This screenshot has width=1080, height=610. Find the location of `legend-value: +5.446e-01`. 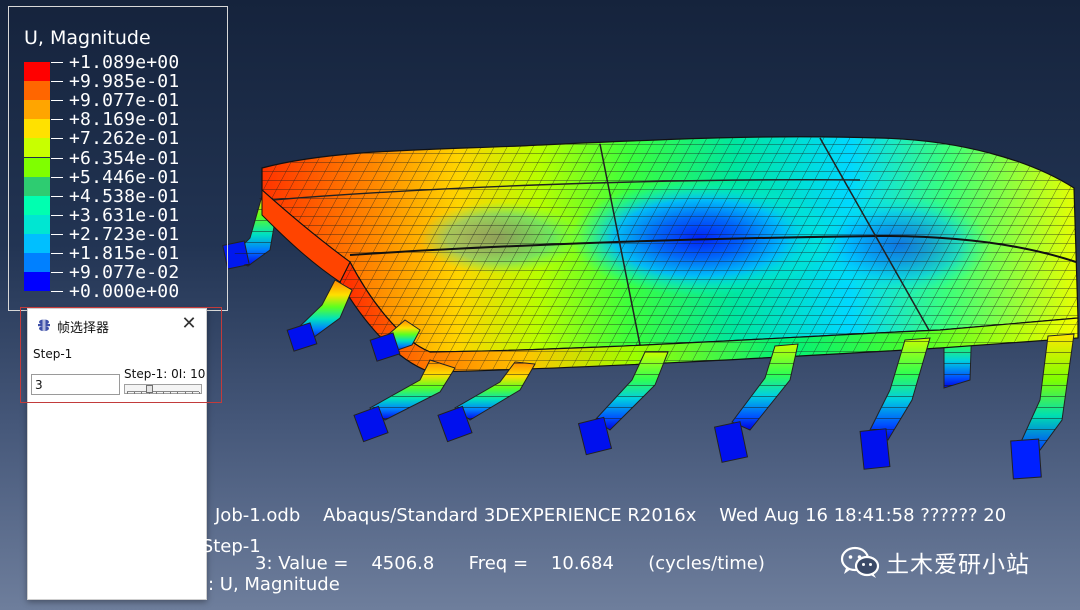

legend-value: +5.446e-01 is located at coordinates (124, 177).